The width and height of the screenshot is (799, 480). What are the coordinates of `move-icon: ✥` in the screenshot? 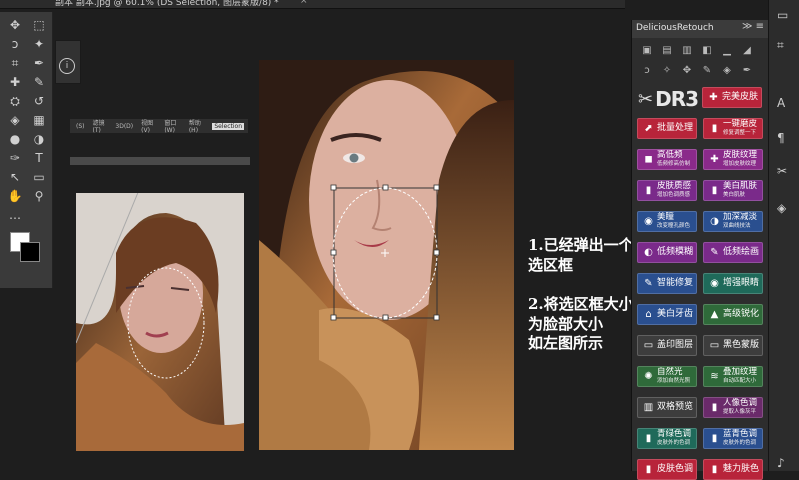 It's located at (15, 25).